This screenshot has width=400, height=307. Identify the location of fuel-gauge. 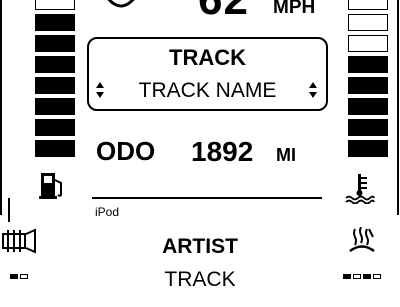
(55, 80).